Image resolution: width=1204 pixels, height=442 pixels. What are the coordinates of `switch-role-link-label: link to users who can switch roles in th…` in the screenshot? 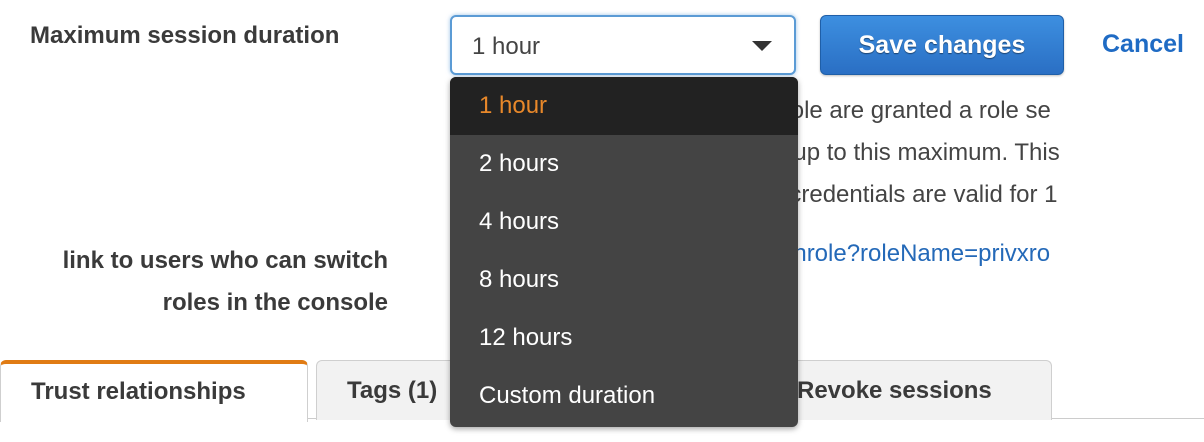 It's located at (194, 282).